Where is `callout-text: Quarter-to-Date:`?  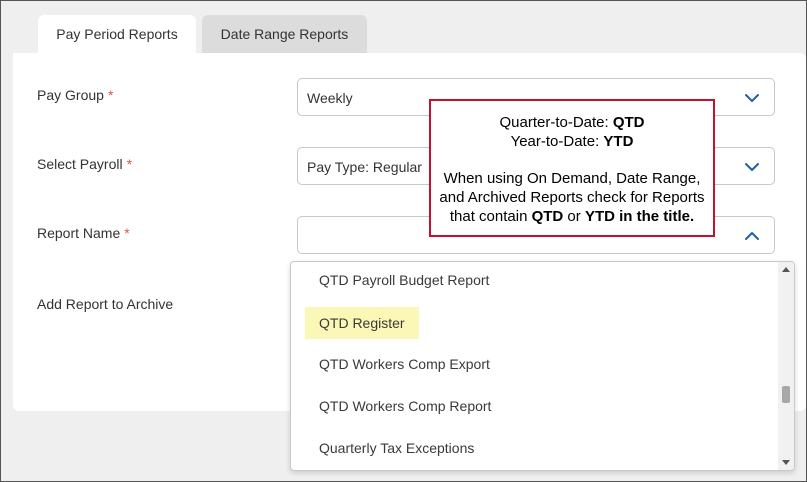
callout-text: Quarter-to-Date: is located at coordinates (556, 122).